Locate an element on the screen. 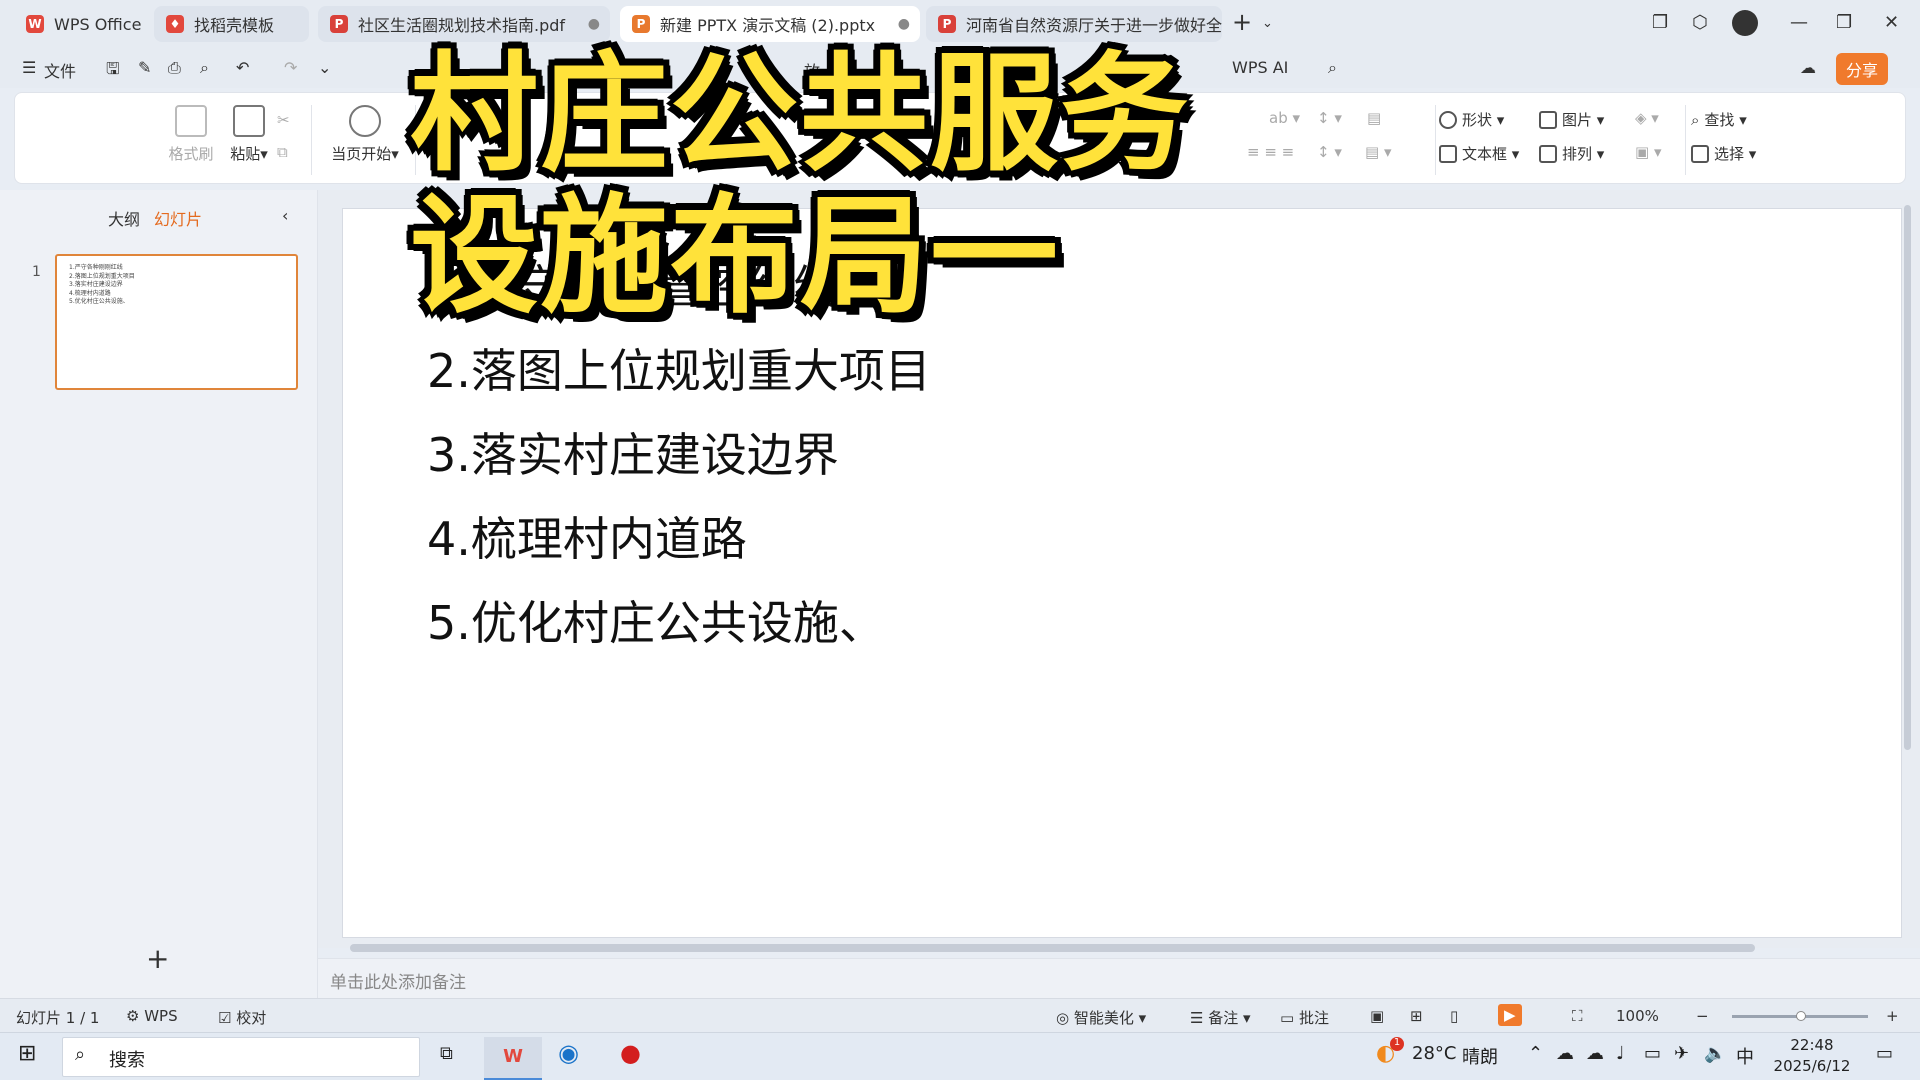 The image size is (1920, 1080). tab-wps-office: W WPS Office is located at coordinates (81, 24).